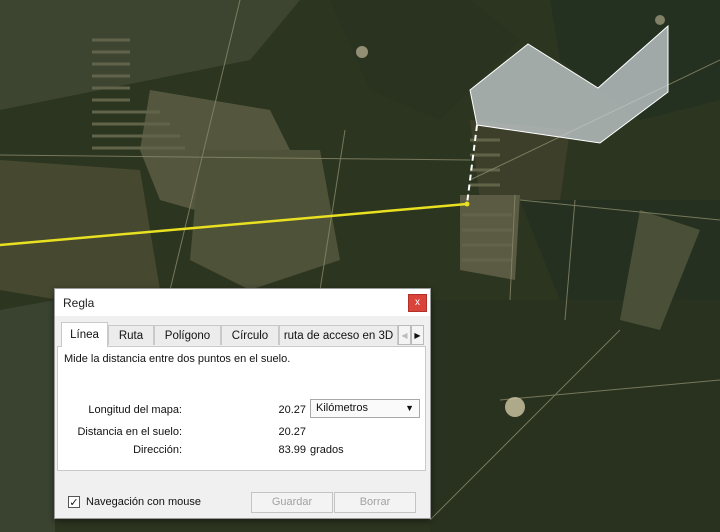 This screenshot has width=720, height=532. What do you see at coordinates (242, 302) in the screenshot?
I see `dialog-titlebar: Regla x` at bounding box center [242, 302].